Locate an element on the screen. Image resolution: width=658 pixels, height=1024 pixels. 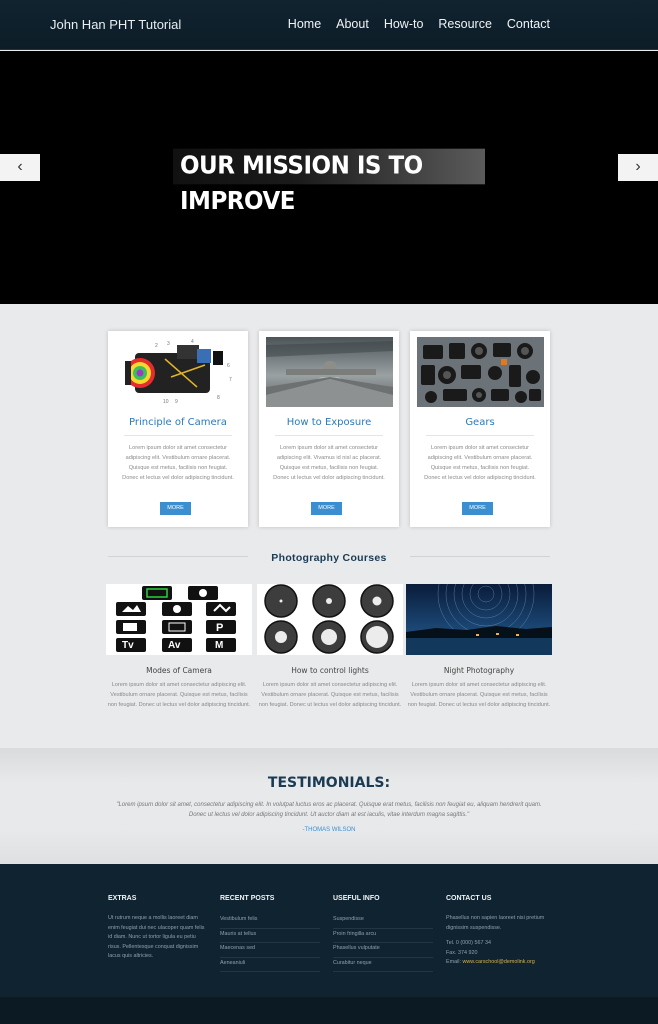
course-title: Night Photography is located at coordinates (479, 670).